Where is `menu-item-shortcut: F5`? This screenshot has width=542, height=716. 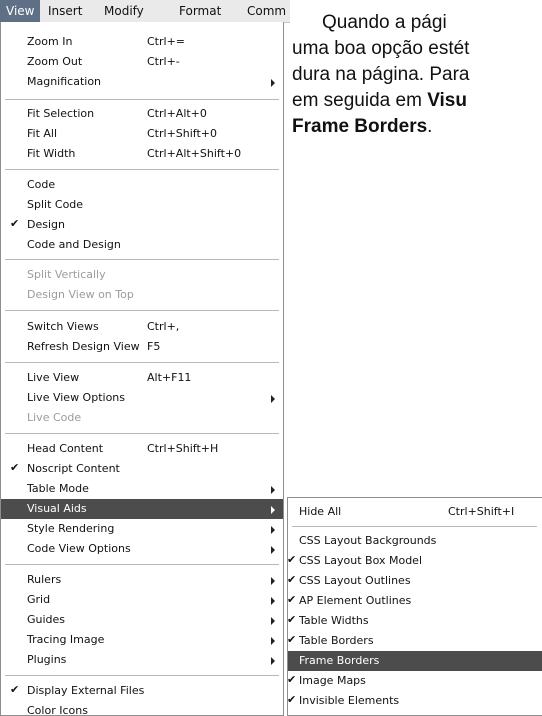 menu-item-shortcut: F5 is located at coordinates (154, 346).